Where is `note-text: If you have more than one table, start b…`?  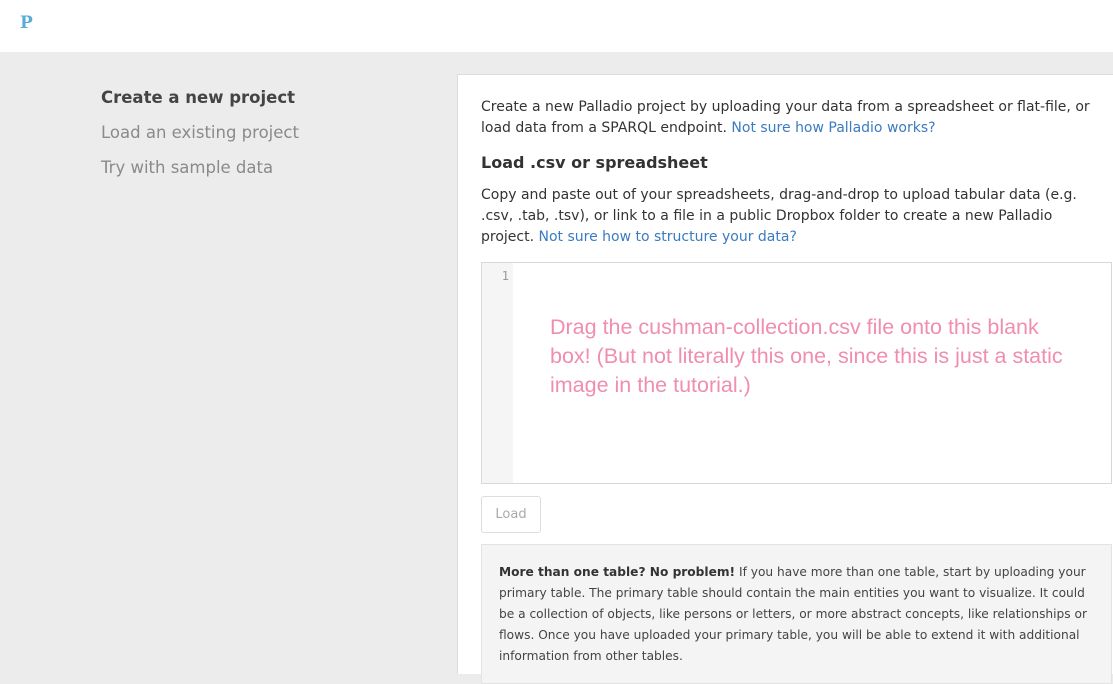
note-text: If you have more than one table, start b… is located at coordinates (793, 614).